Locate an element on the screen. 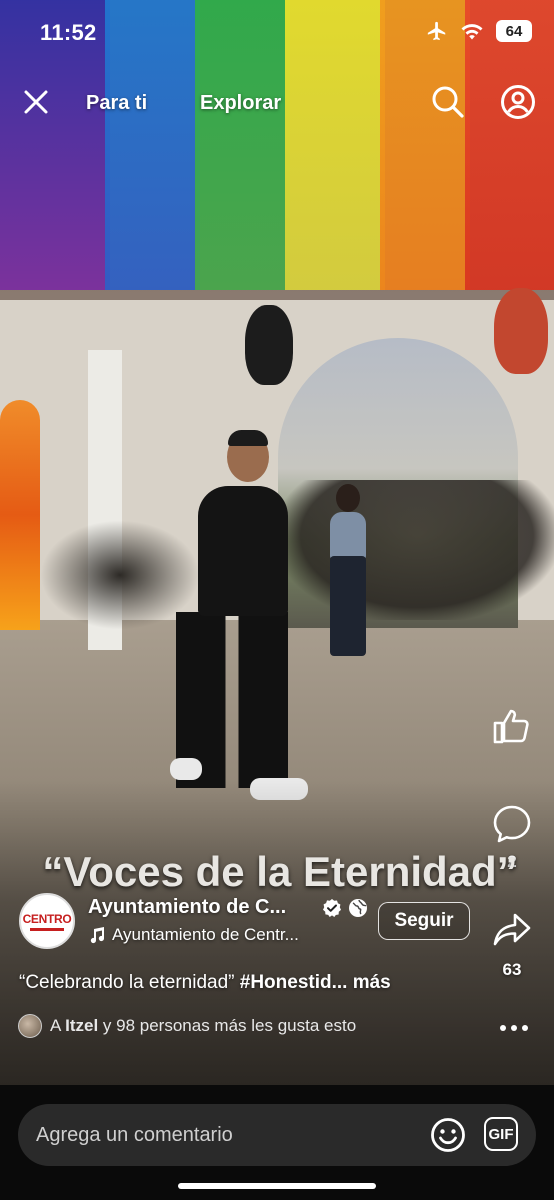 The height and width of the screenshot is (1200, 554). emoji-button is located at coordinates (448, 1135).